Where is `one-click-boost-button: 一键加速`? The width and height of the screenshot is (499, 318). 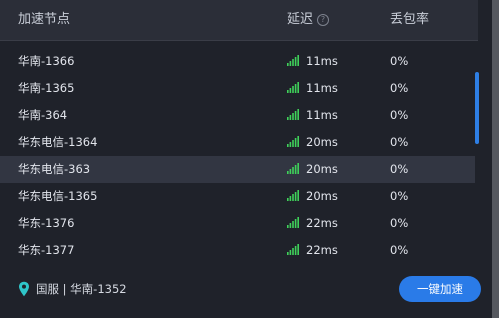 one-click-boost-button: 一键加速 is located at coordinates (440, 289).